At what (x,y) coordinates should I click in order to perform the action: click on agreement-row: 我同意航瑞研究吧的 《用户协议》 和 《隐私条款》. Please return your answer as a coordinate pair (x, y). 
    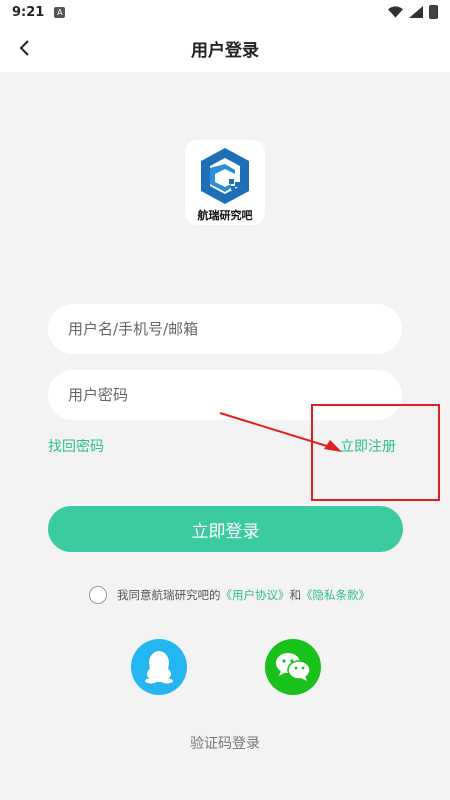
    Looking at the image, I should click on (229, 595).